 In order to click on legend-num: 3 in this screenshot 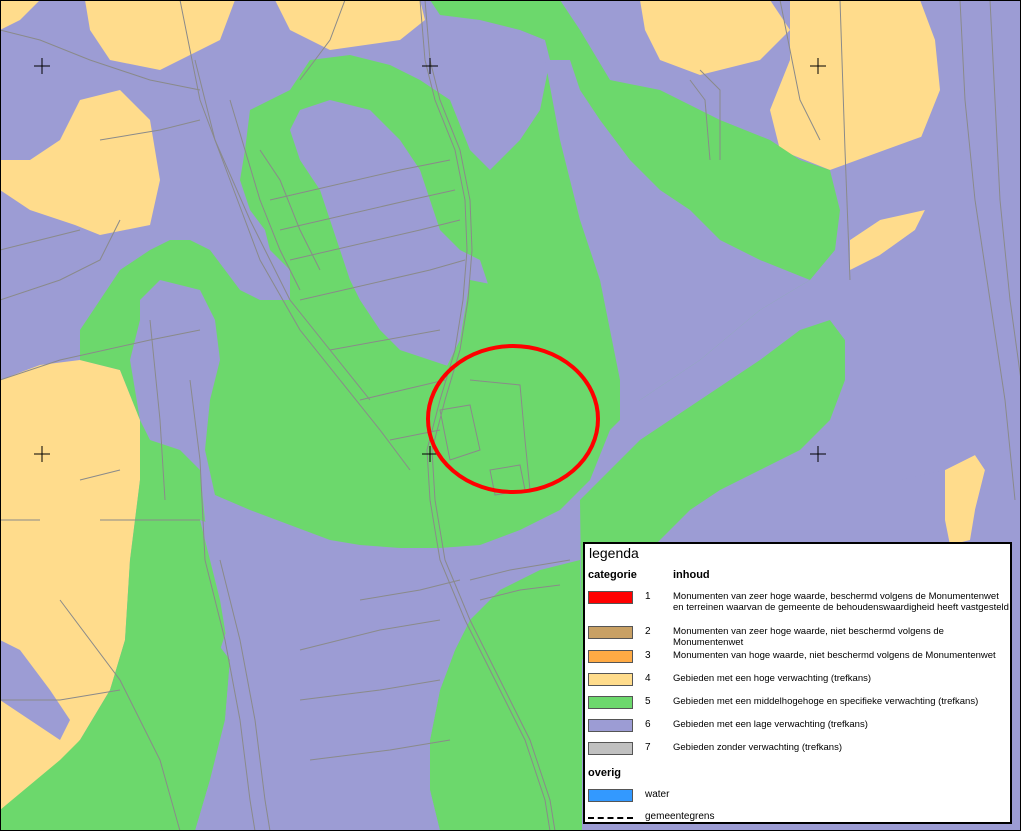, I will do `click(648, 655)`.